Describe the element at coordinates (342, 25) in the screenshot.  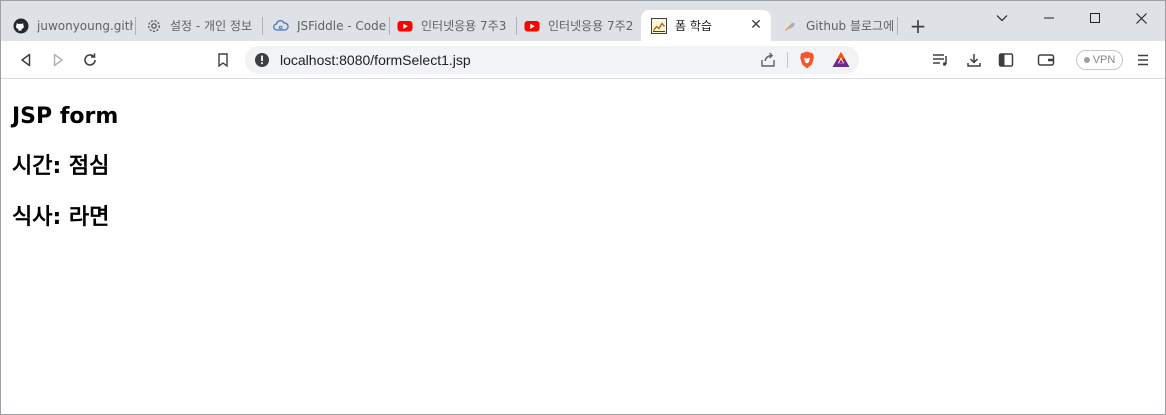
I see `tab-title: JSFiddle - Code` at that location.